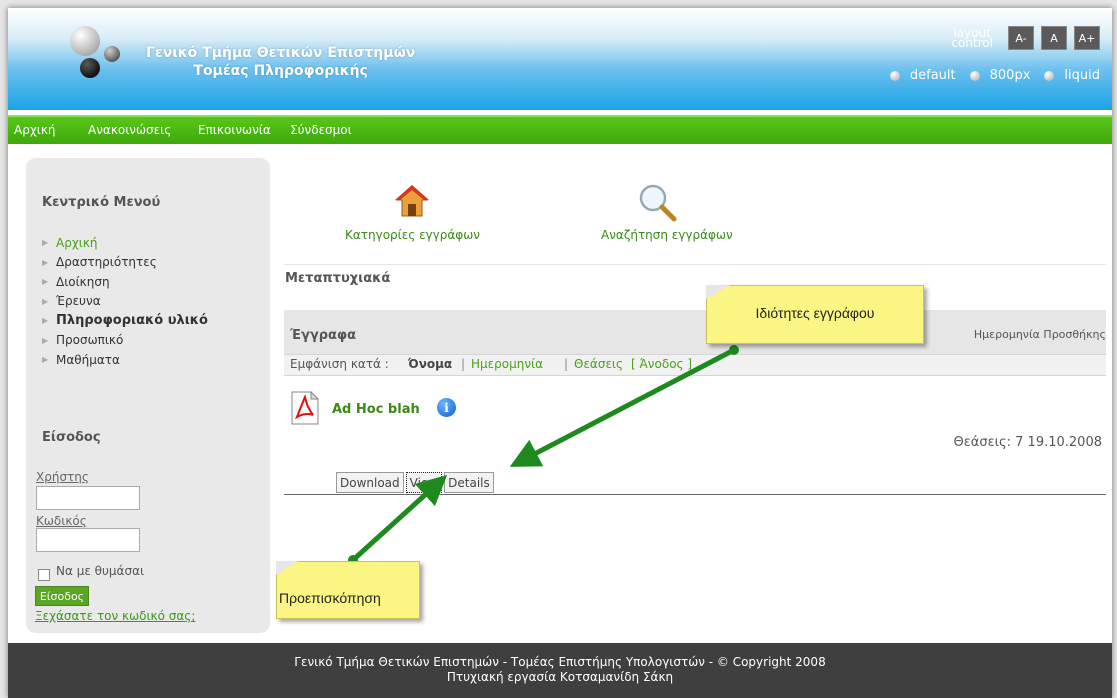  What do you see at coordinates (125, 360) in the screenshot?
I see `sidebar-item-courses: ▶ Μαθήματα` at bounding box center [125, 360].